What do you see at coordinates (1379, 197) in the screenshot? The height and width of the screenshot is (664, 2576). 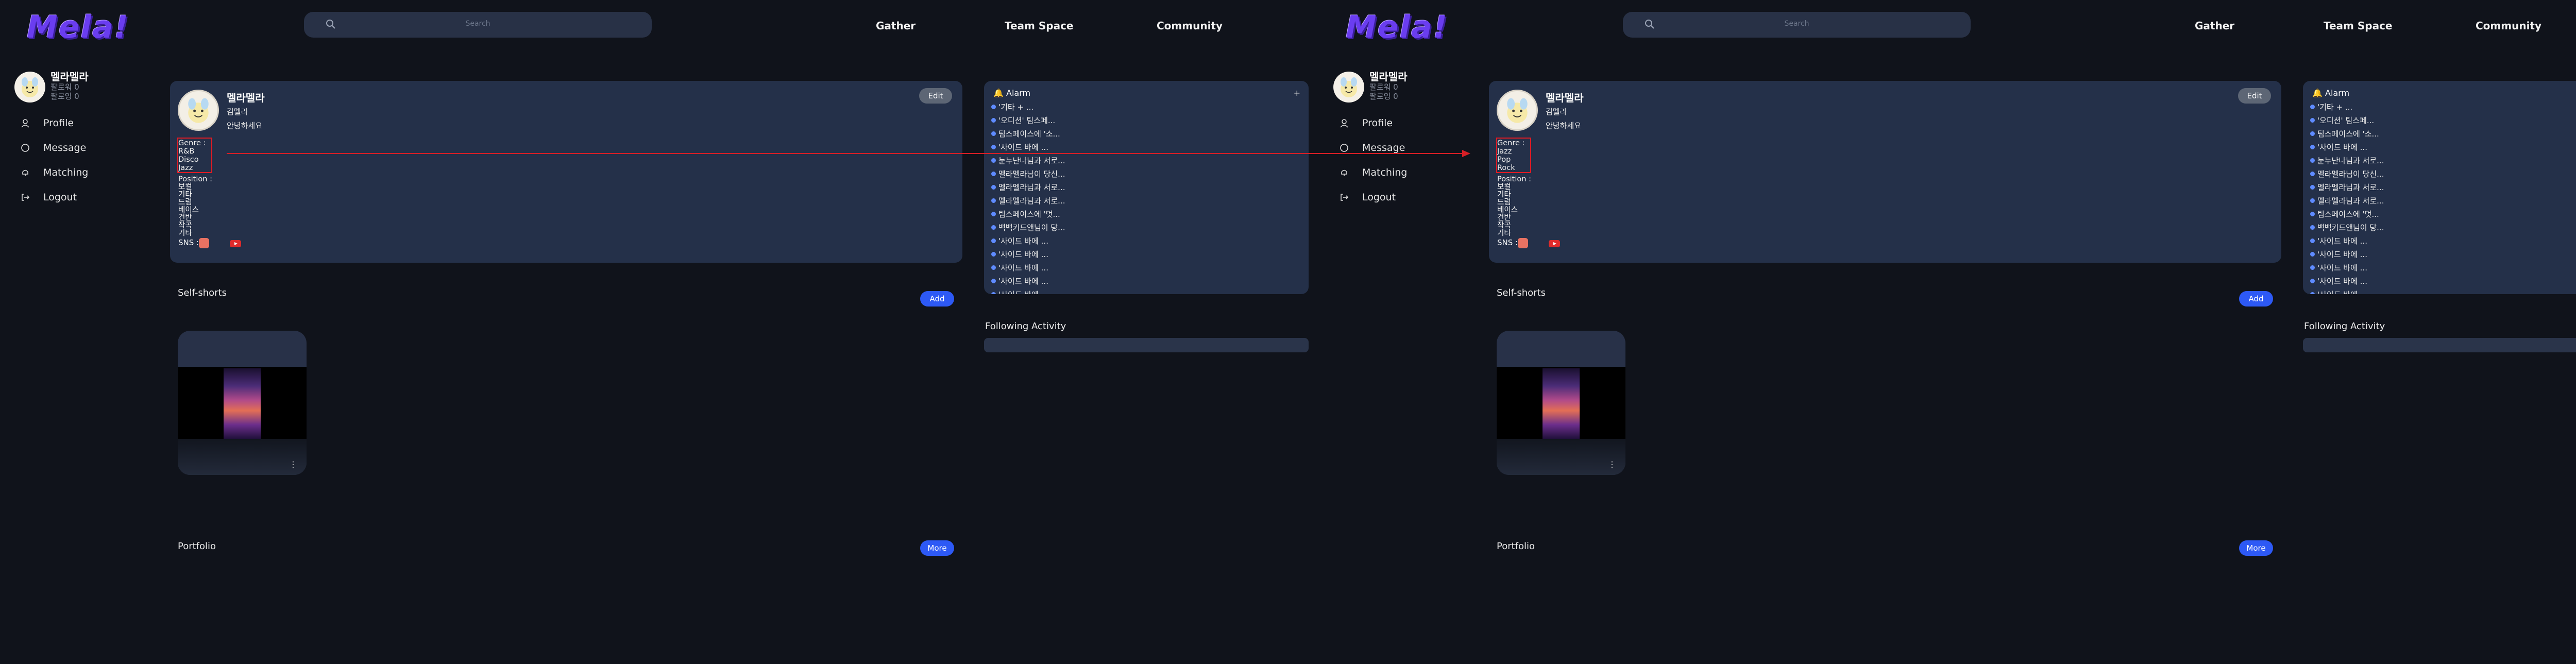 I see `sidebar-item-label: Logout` at bounding box center [1379, 197].